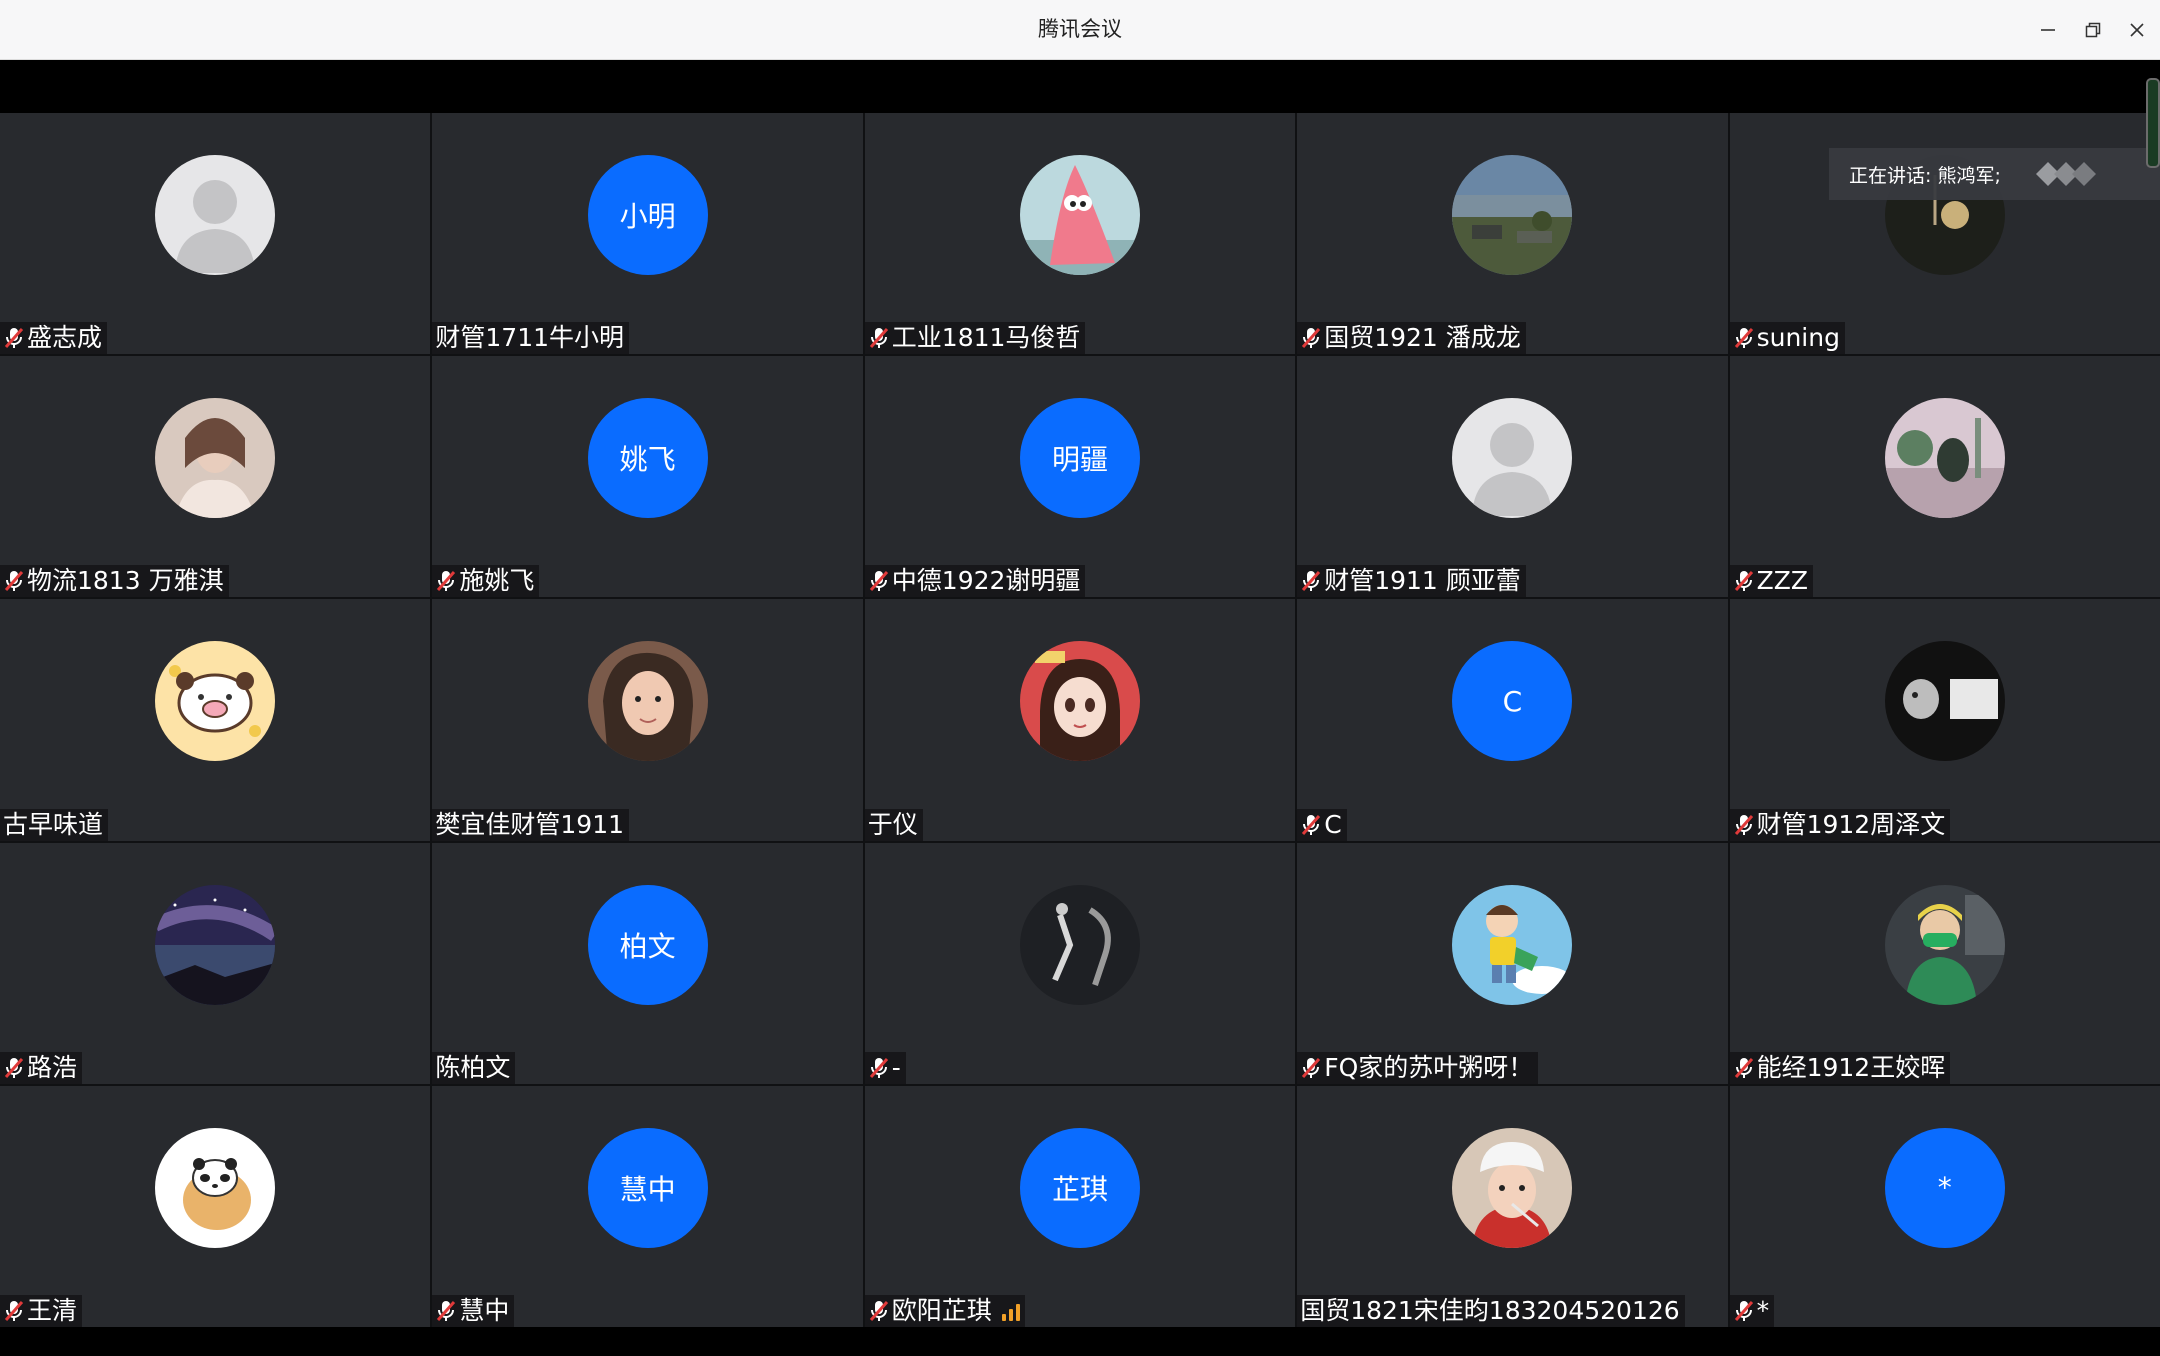 The image size is (2160, 1356). I want to click on meeting-top-bar, so click(1080, 86).